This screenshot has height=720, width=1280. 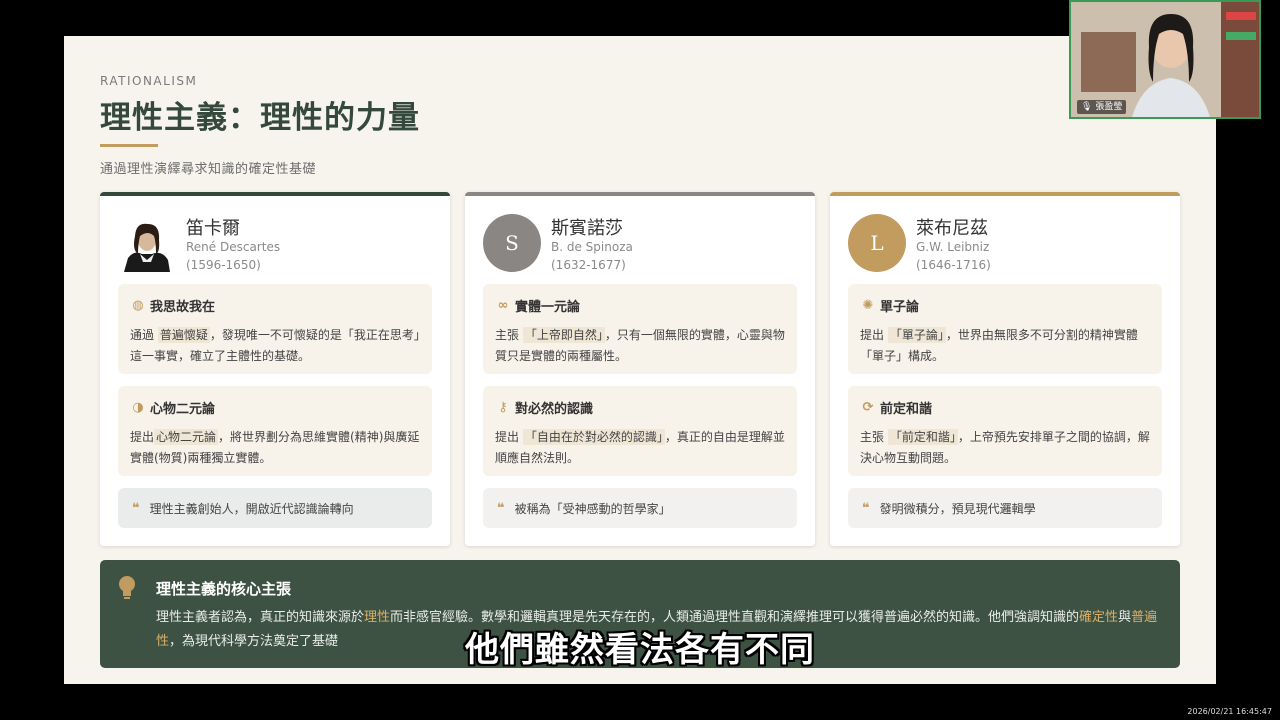 What do you see at coordinates (900, 307) in the screenshot?
I see `idea-heading: 單子論` at bounding box center [900, 307].